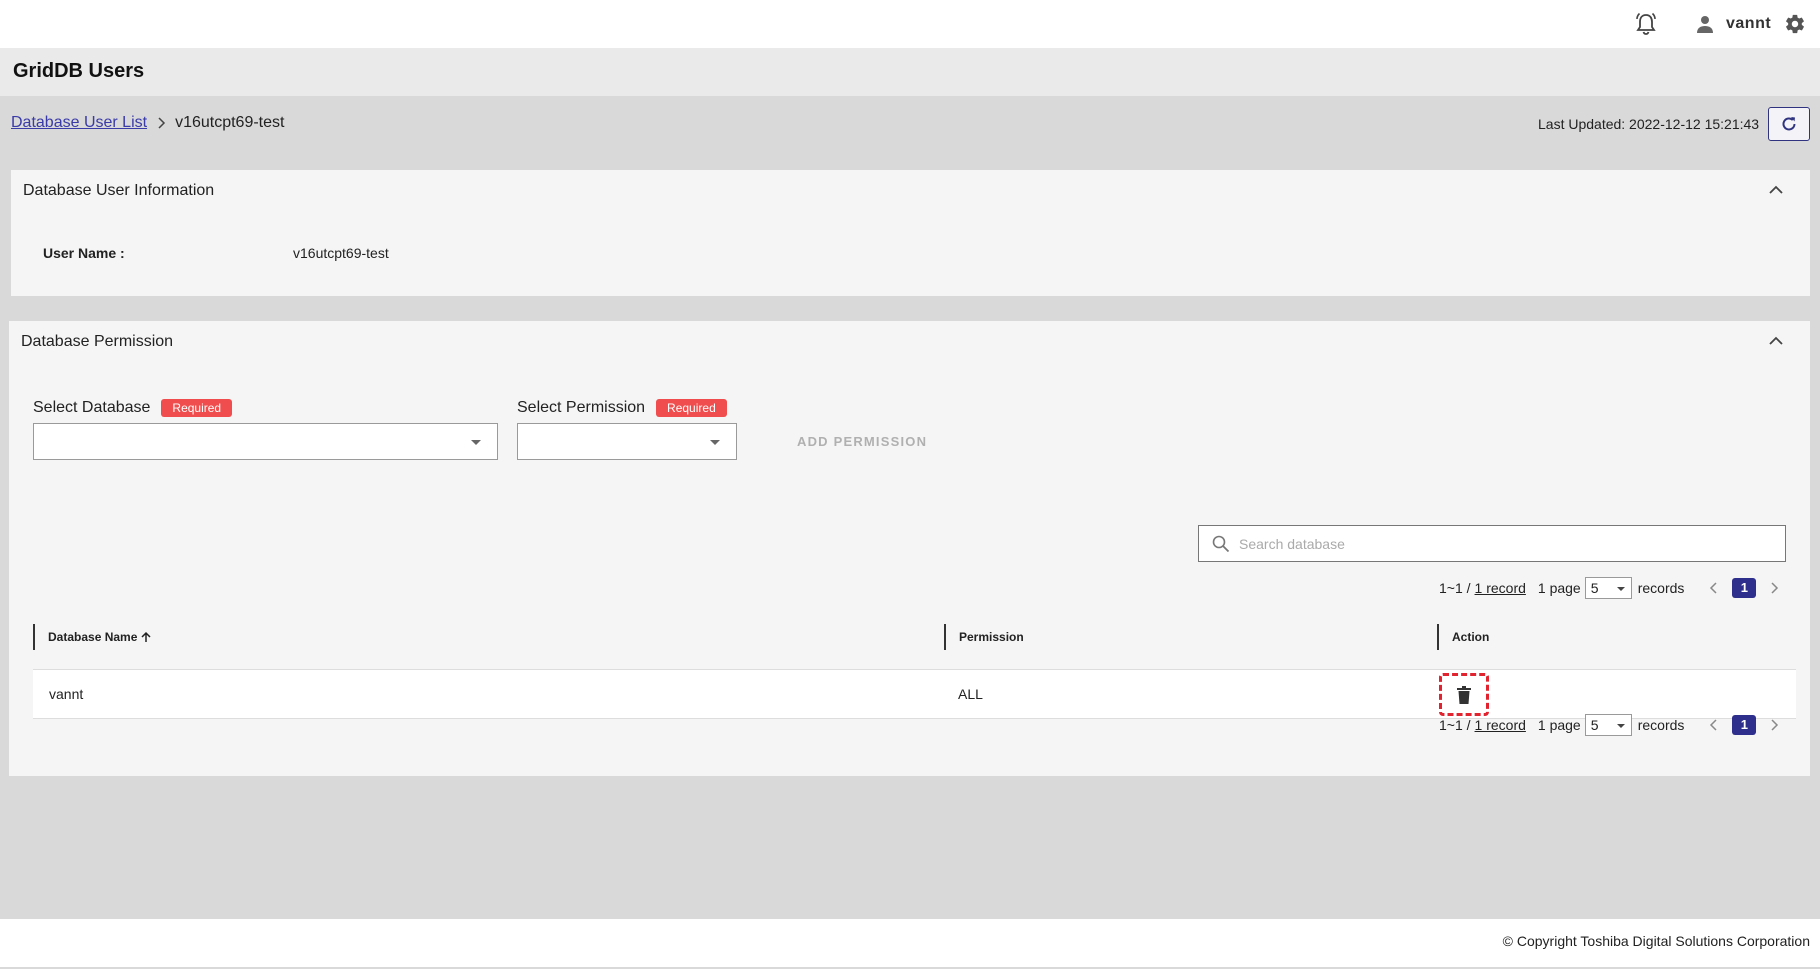 The width and height of the screenshot is (1820, 969). Describe the element at coordinates (581, 407) in the screenshot. I see `select-permission-label-text: Select Permission` at that location.